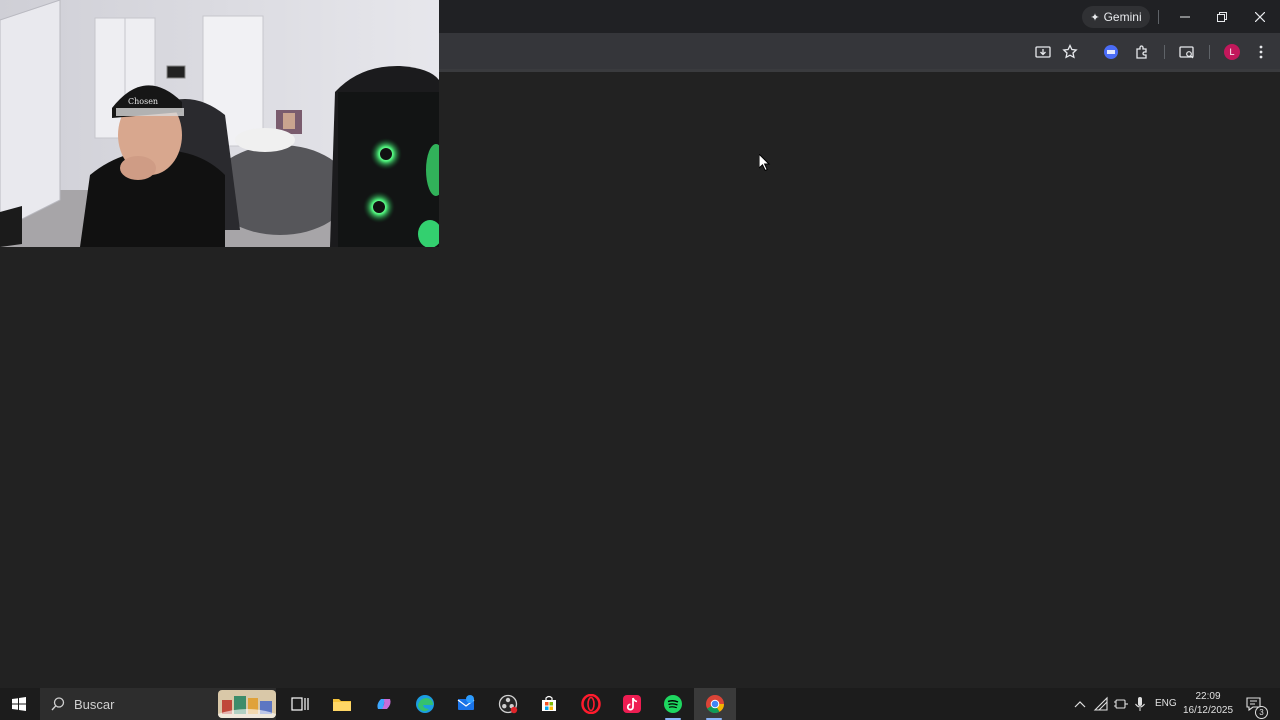 Image resolution: width=1280 pixels, height=720 pixels. I want to click on search-highlight-icon, so click(247, 704).